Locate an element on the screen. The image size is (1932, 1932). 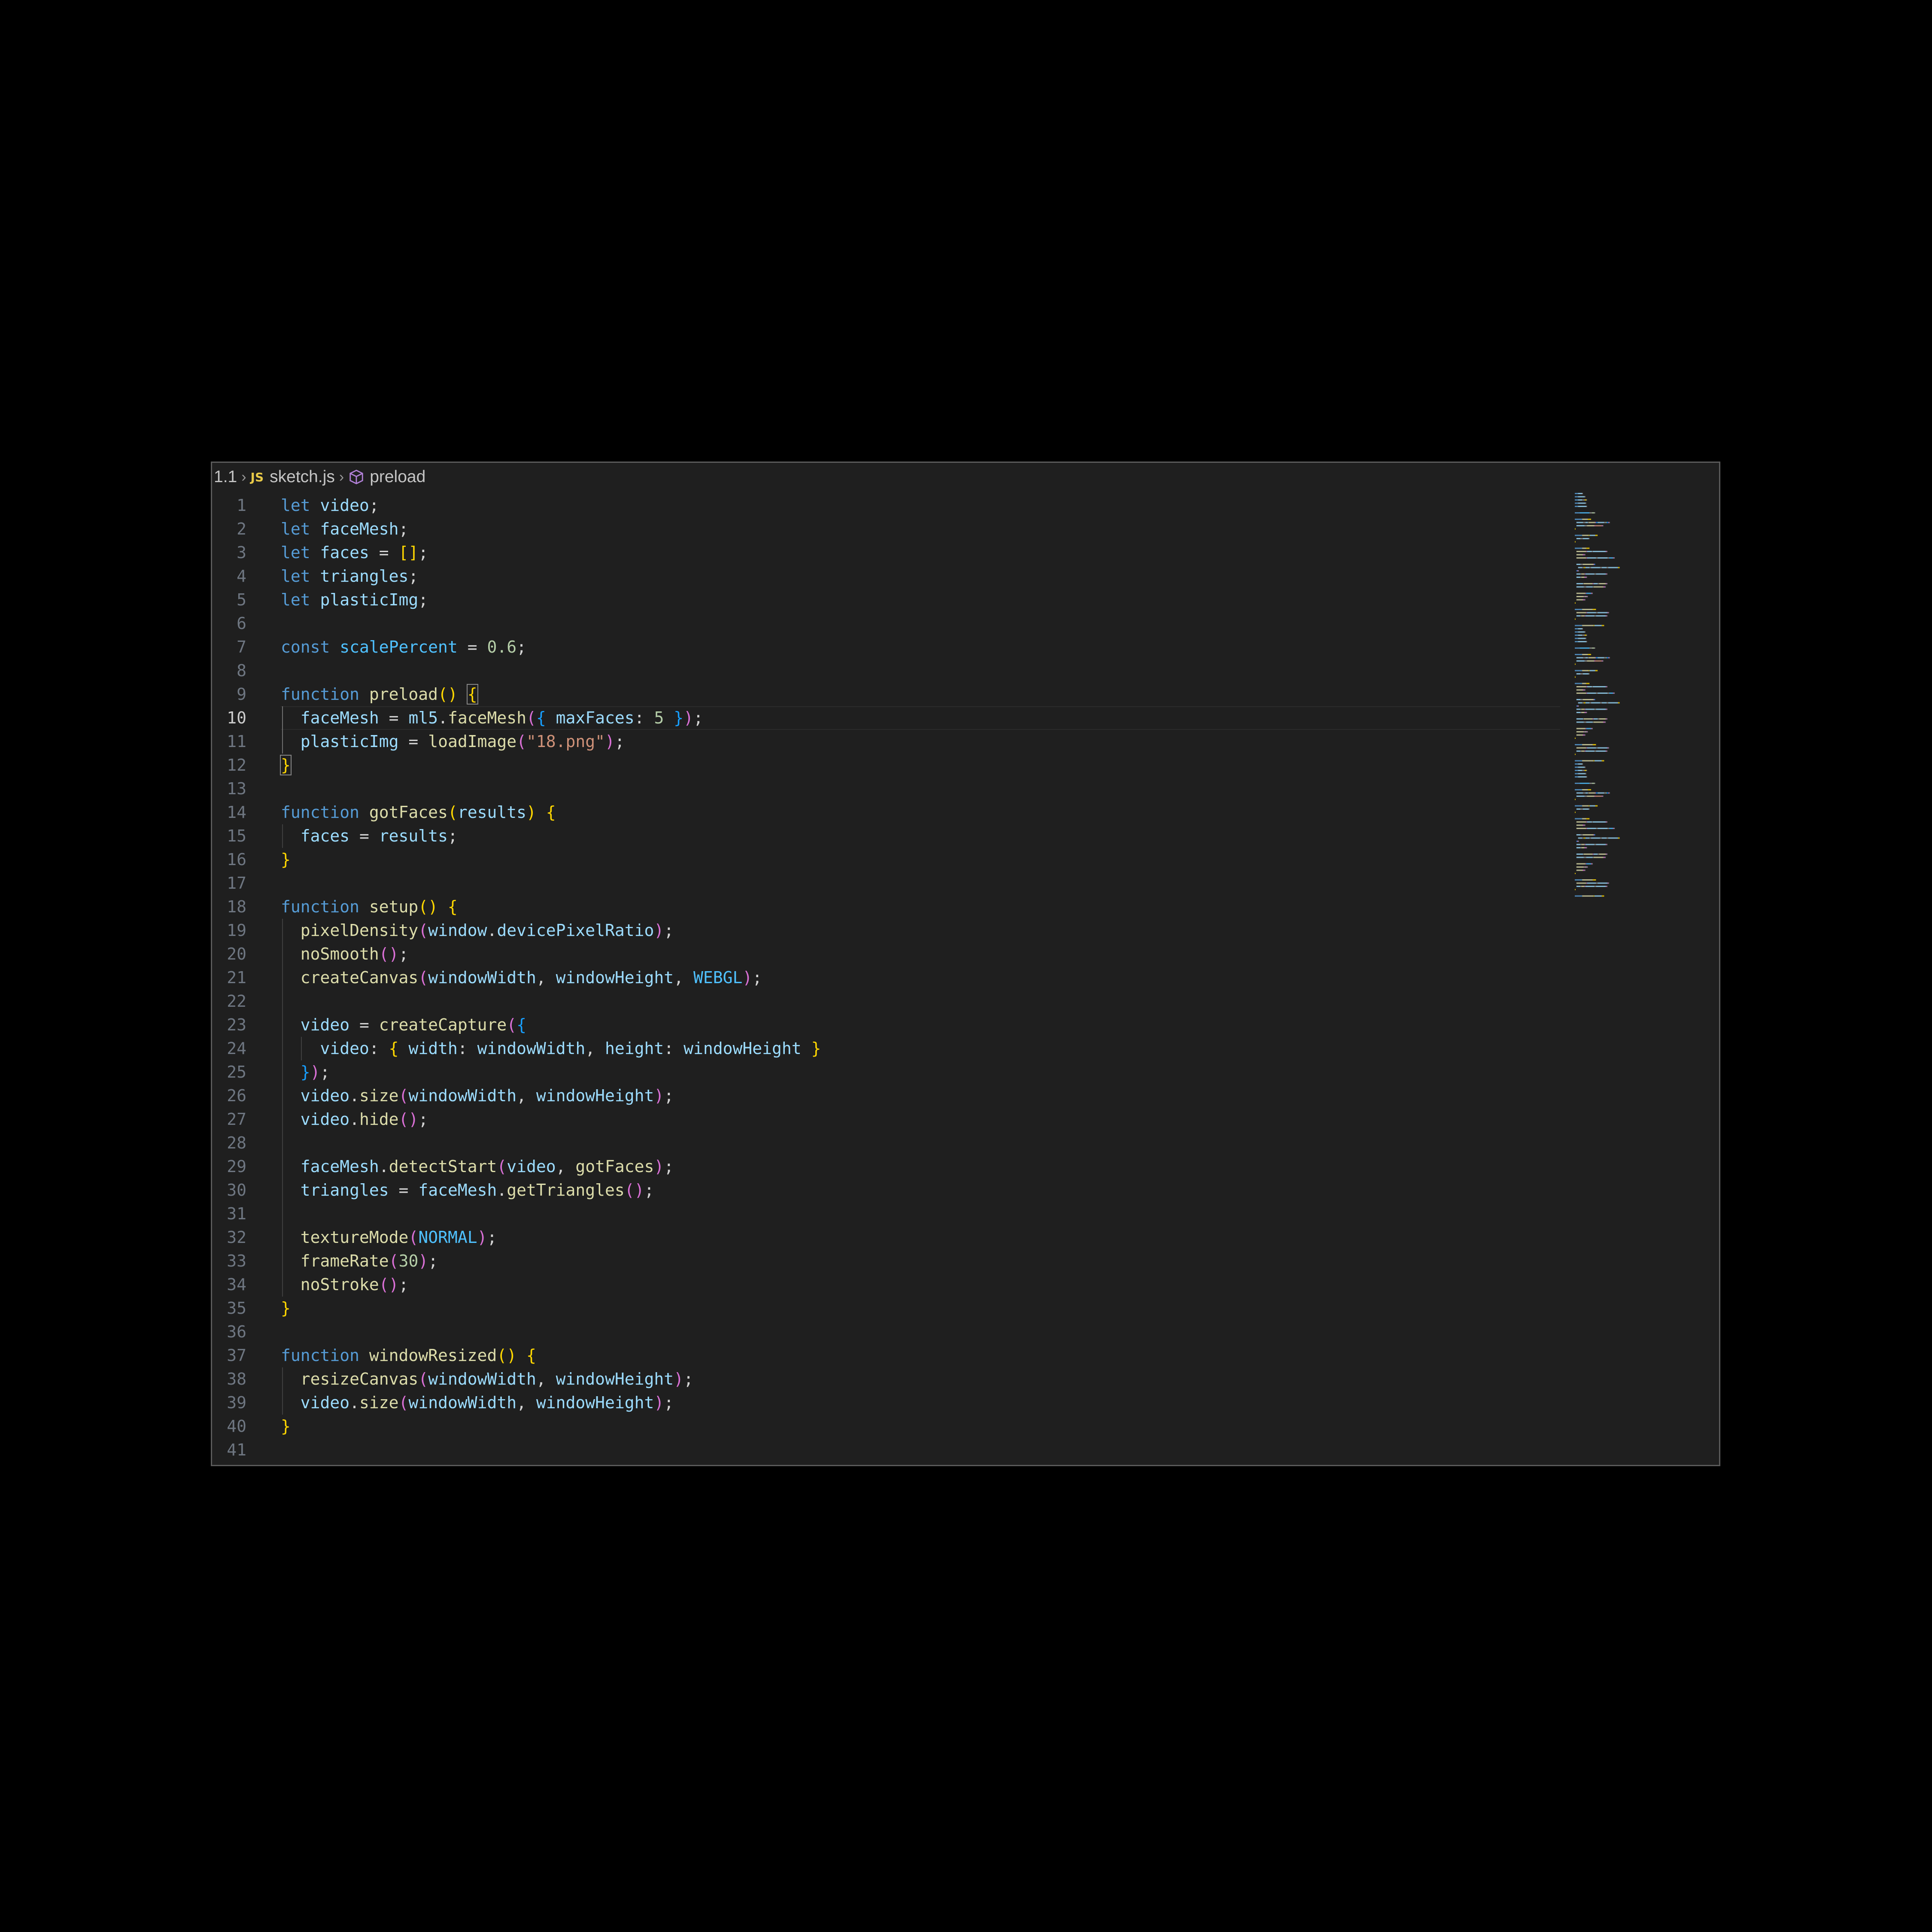
code-line: 1 let video; is located at coordinates (965, 505).